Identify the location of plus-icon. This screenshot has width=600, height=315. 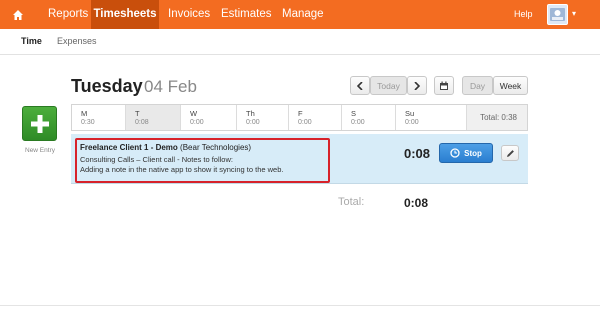
(39, 123).